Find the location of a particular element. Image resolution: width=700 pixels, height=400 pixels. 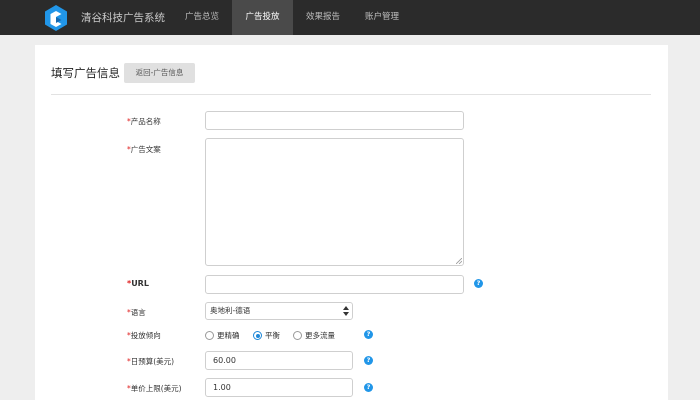

top-navbar: 清谷科技广告系统 广告总览 广告投放 效果报告 账户管理 is located at coordinates (350, 17).